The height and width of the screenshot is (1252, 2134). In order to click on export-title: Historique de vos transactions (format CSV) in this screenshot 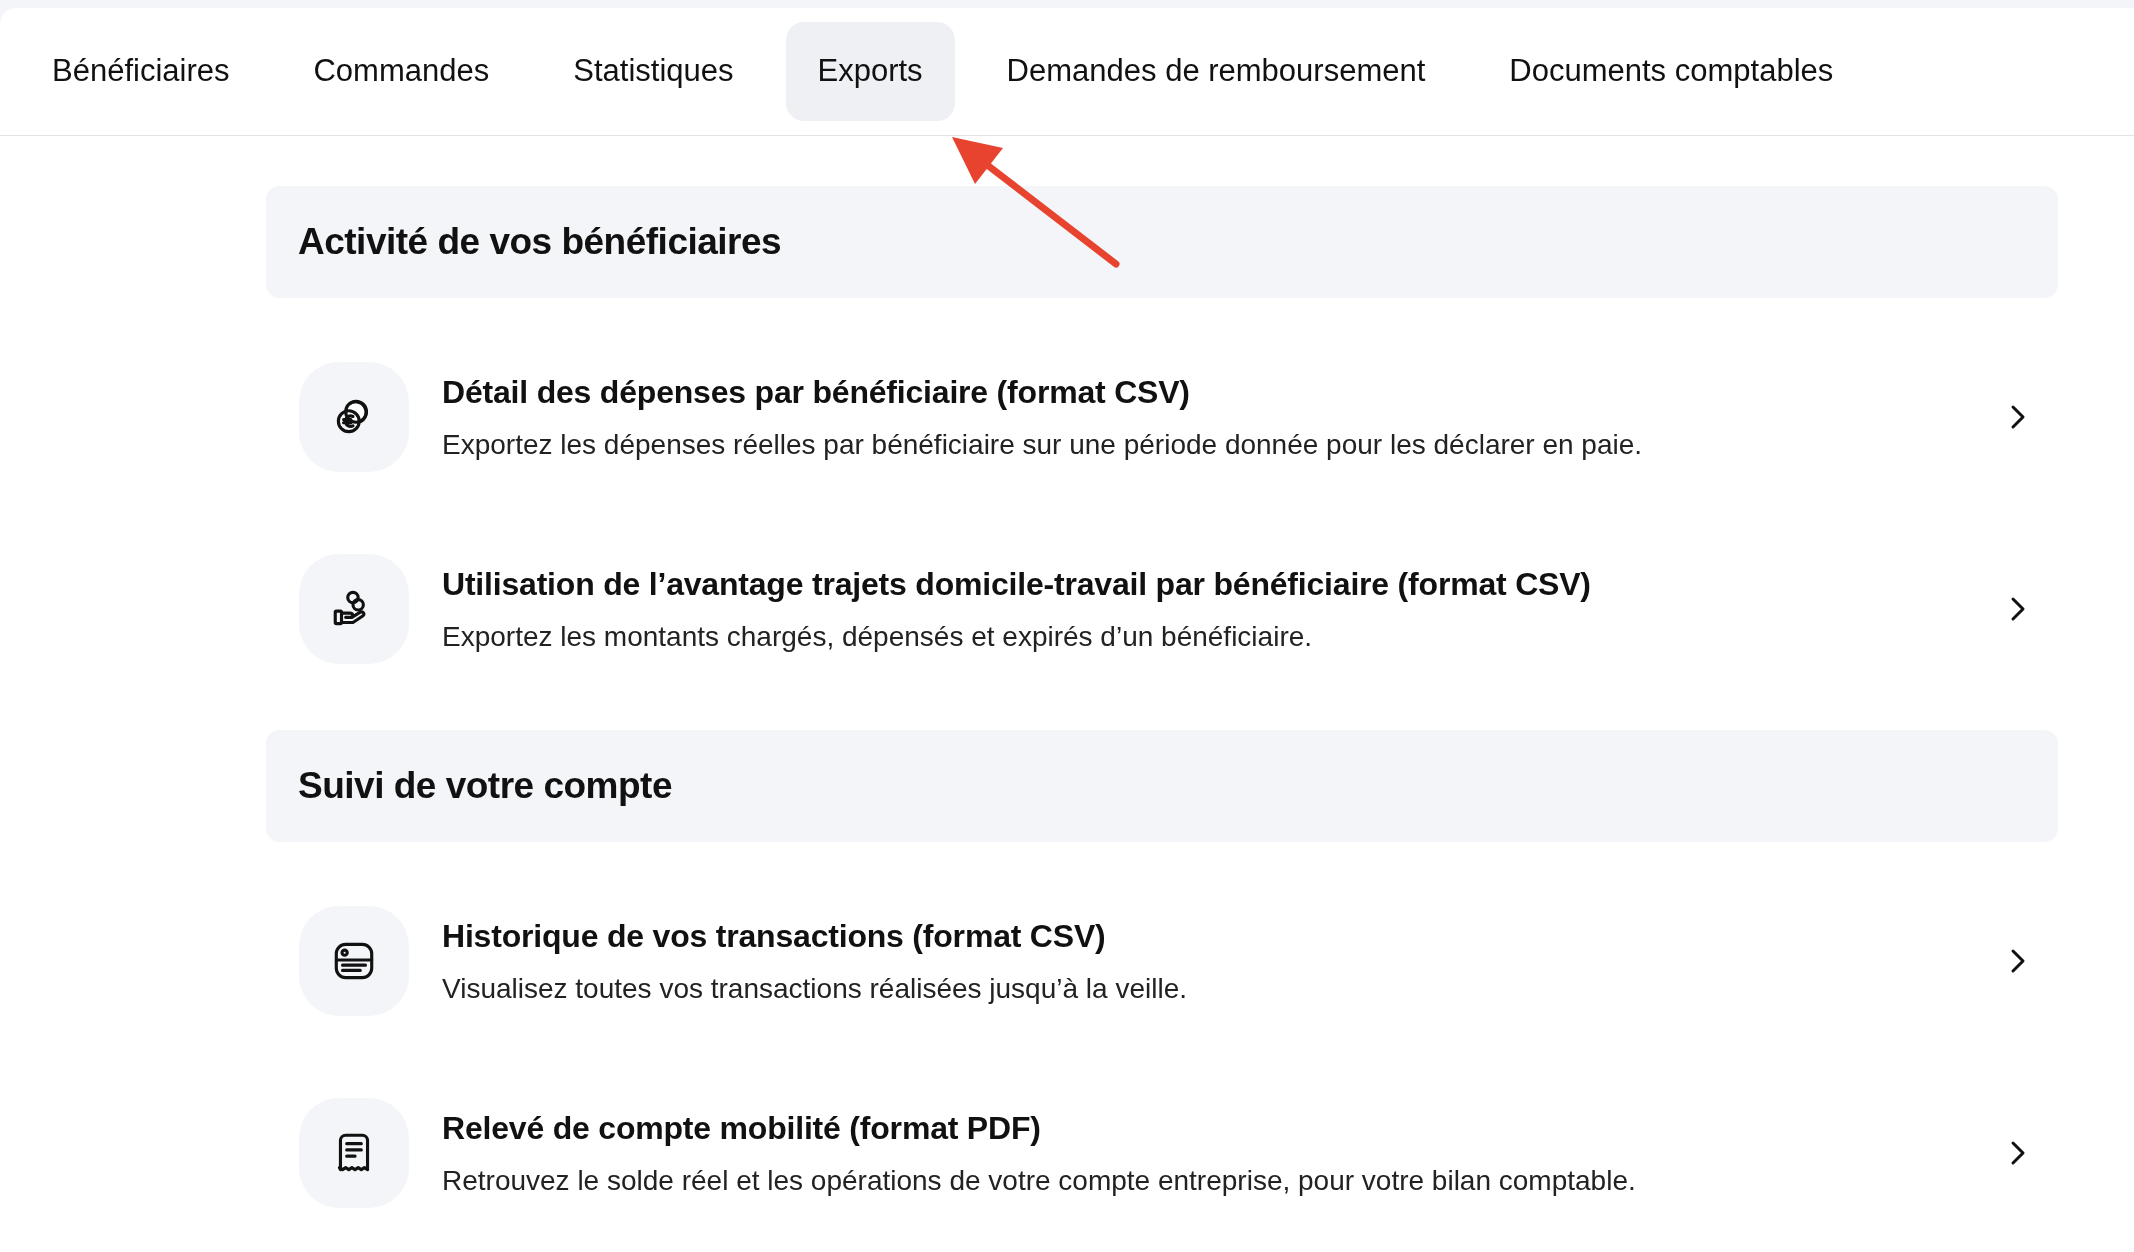, I will do `click(774, 936)`.